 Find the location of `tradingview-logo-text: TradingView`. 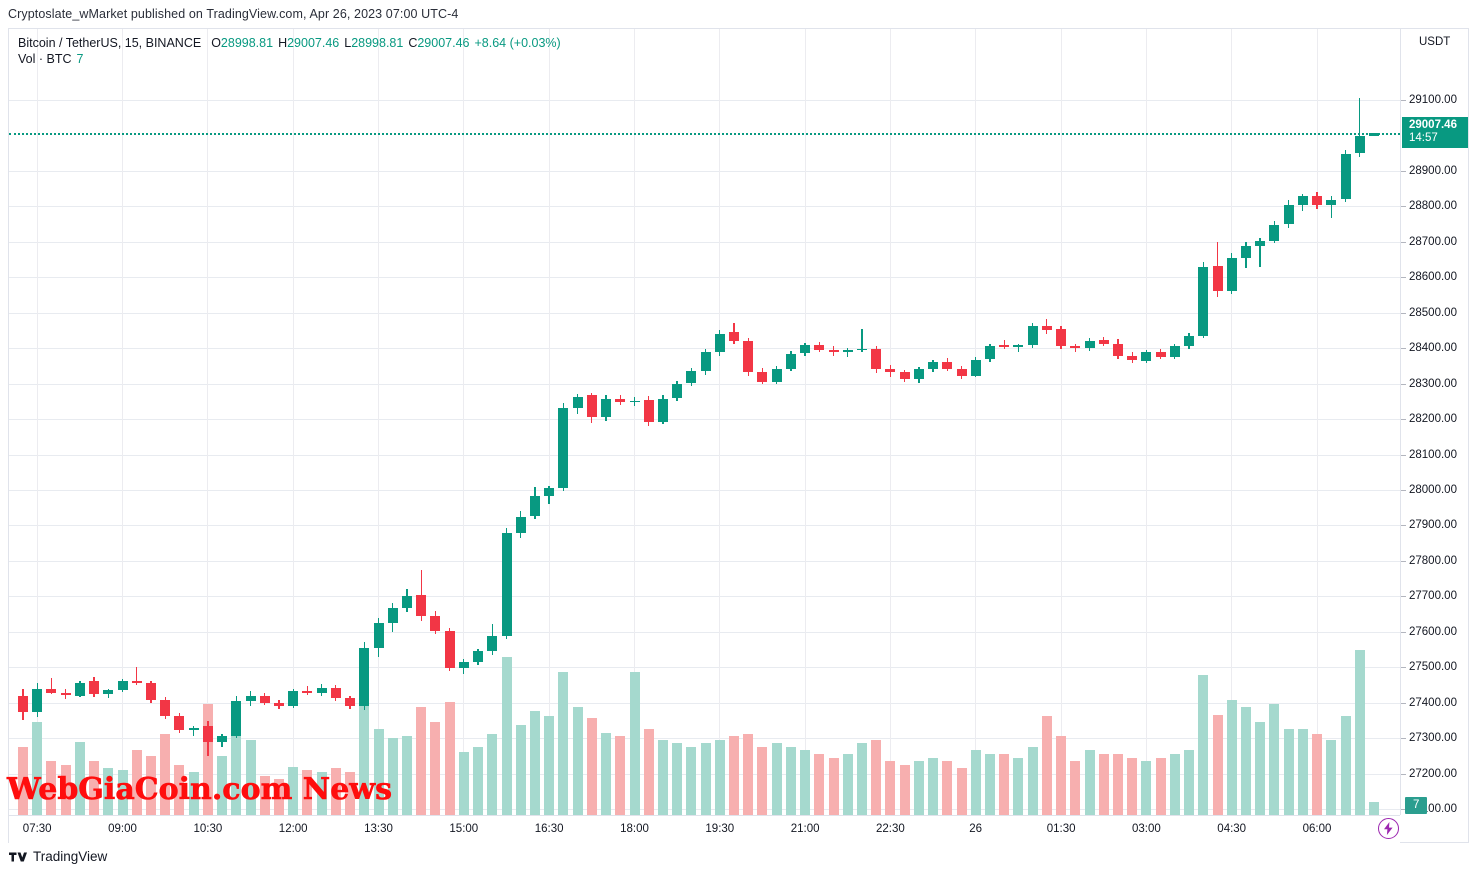

tradingview-logo-text: TradingView is located at coordinates (70, 856).